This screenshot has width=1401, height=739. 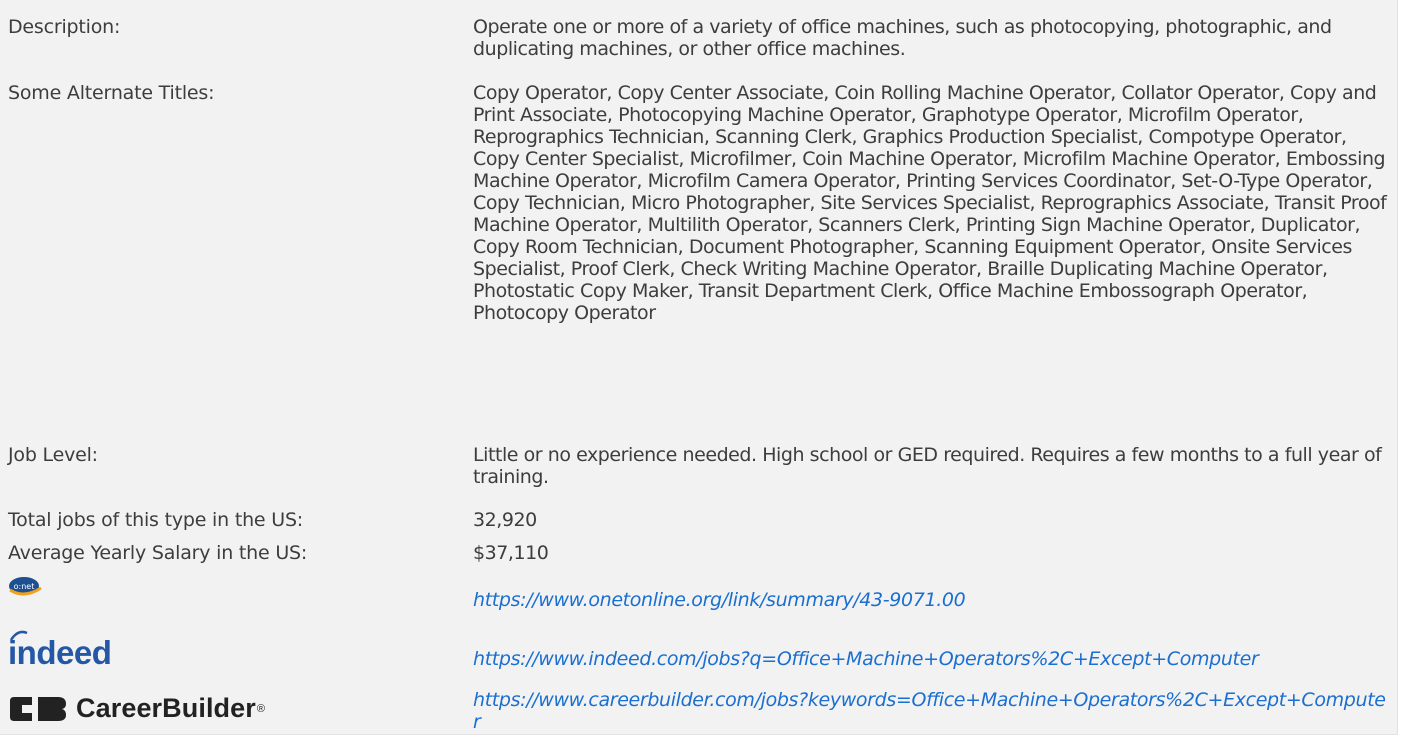 What do you see at coordinates (60, 651) in the screenshot?
I see `indeed-logo-icon: indeed` at bounding box center [60, 651].